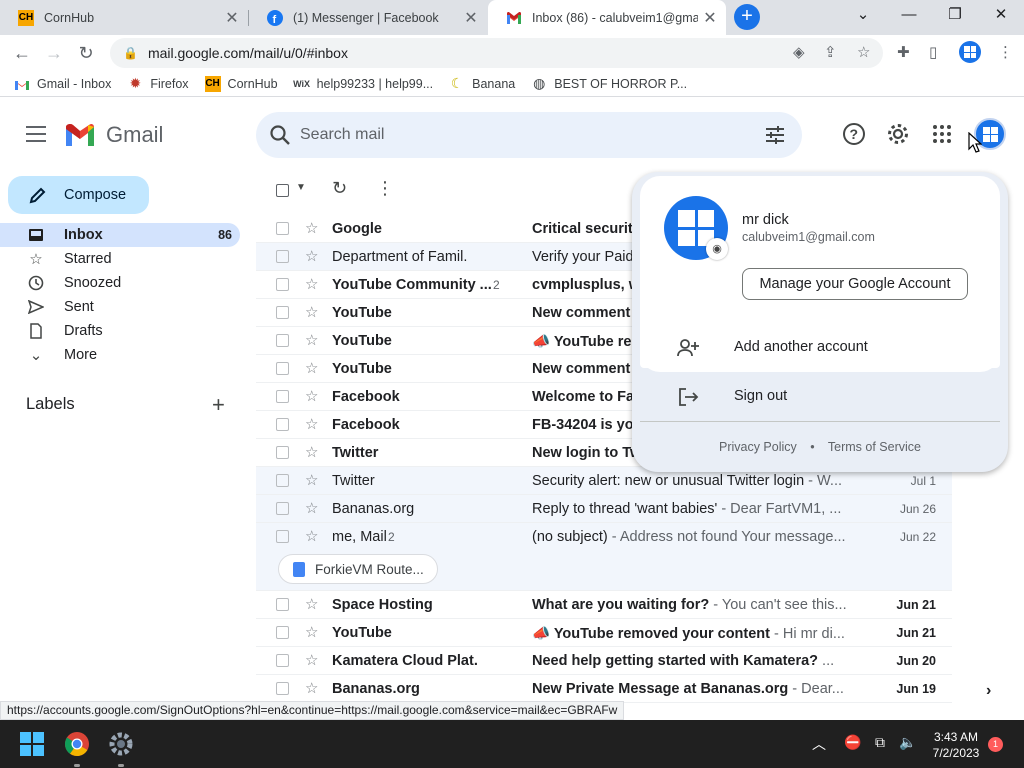  Describe the element at coordinates (120, 283) in the screenshot. I see `nav-snoozed: Snoozed` at that location.